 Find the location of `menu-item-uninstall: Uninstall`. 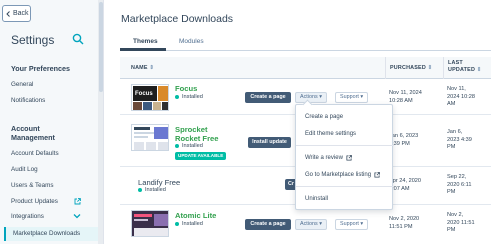

menu-item-uninstall: Uninstall is located at coordinates (316, 199).